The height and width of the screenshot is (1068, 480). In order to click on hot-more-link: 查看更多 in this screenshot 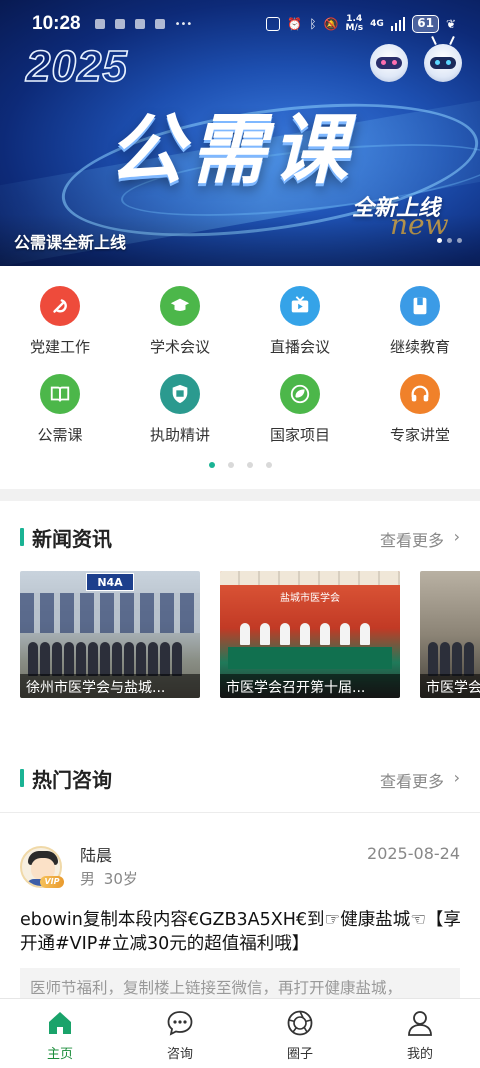, I will do `click(412, 780)`.